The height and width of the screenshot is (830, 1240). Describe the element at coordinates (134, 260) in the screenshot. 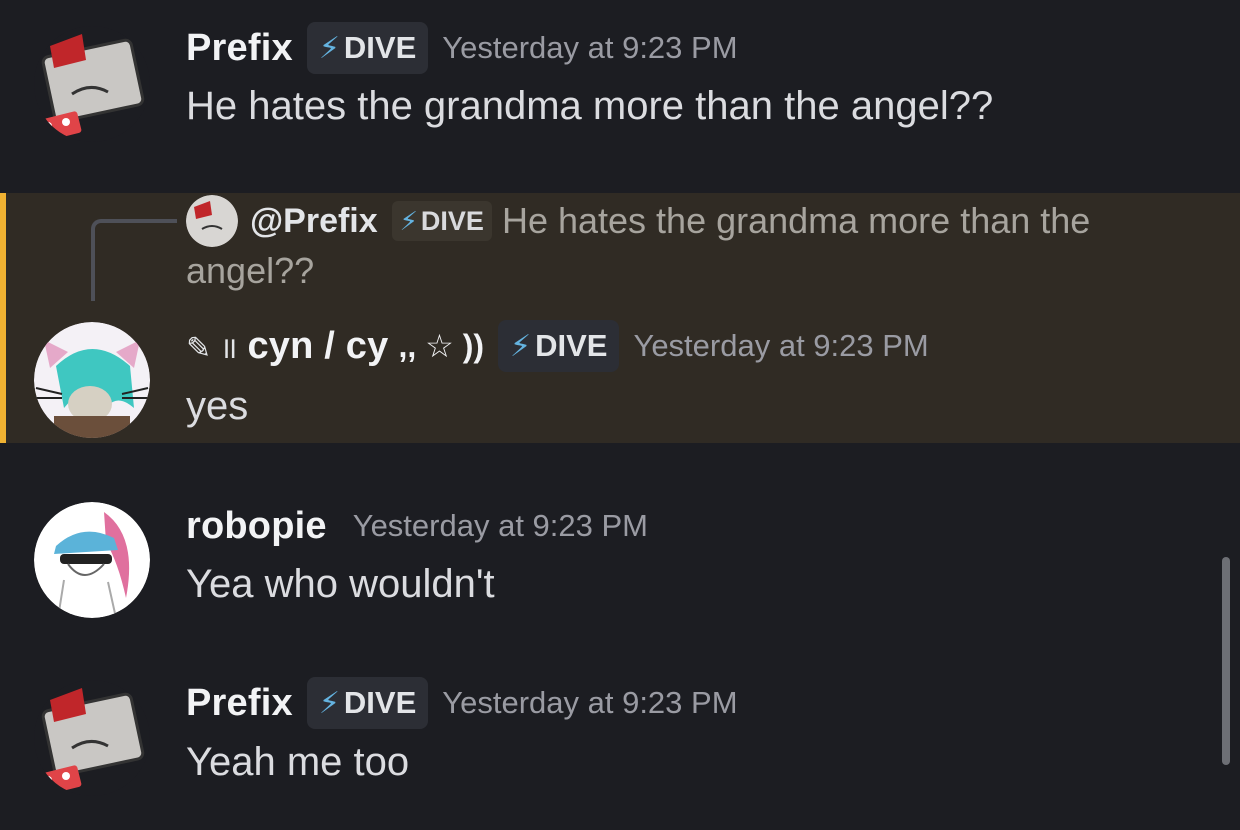

I see `reply-connector` at that location.